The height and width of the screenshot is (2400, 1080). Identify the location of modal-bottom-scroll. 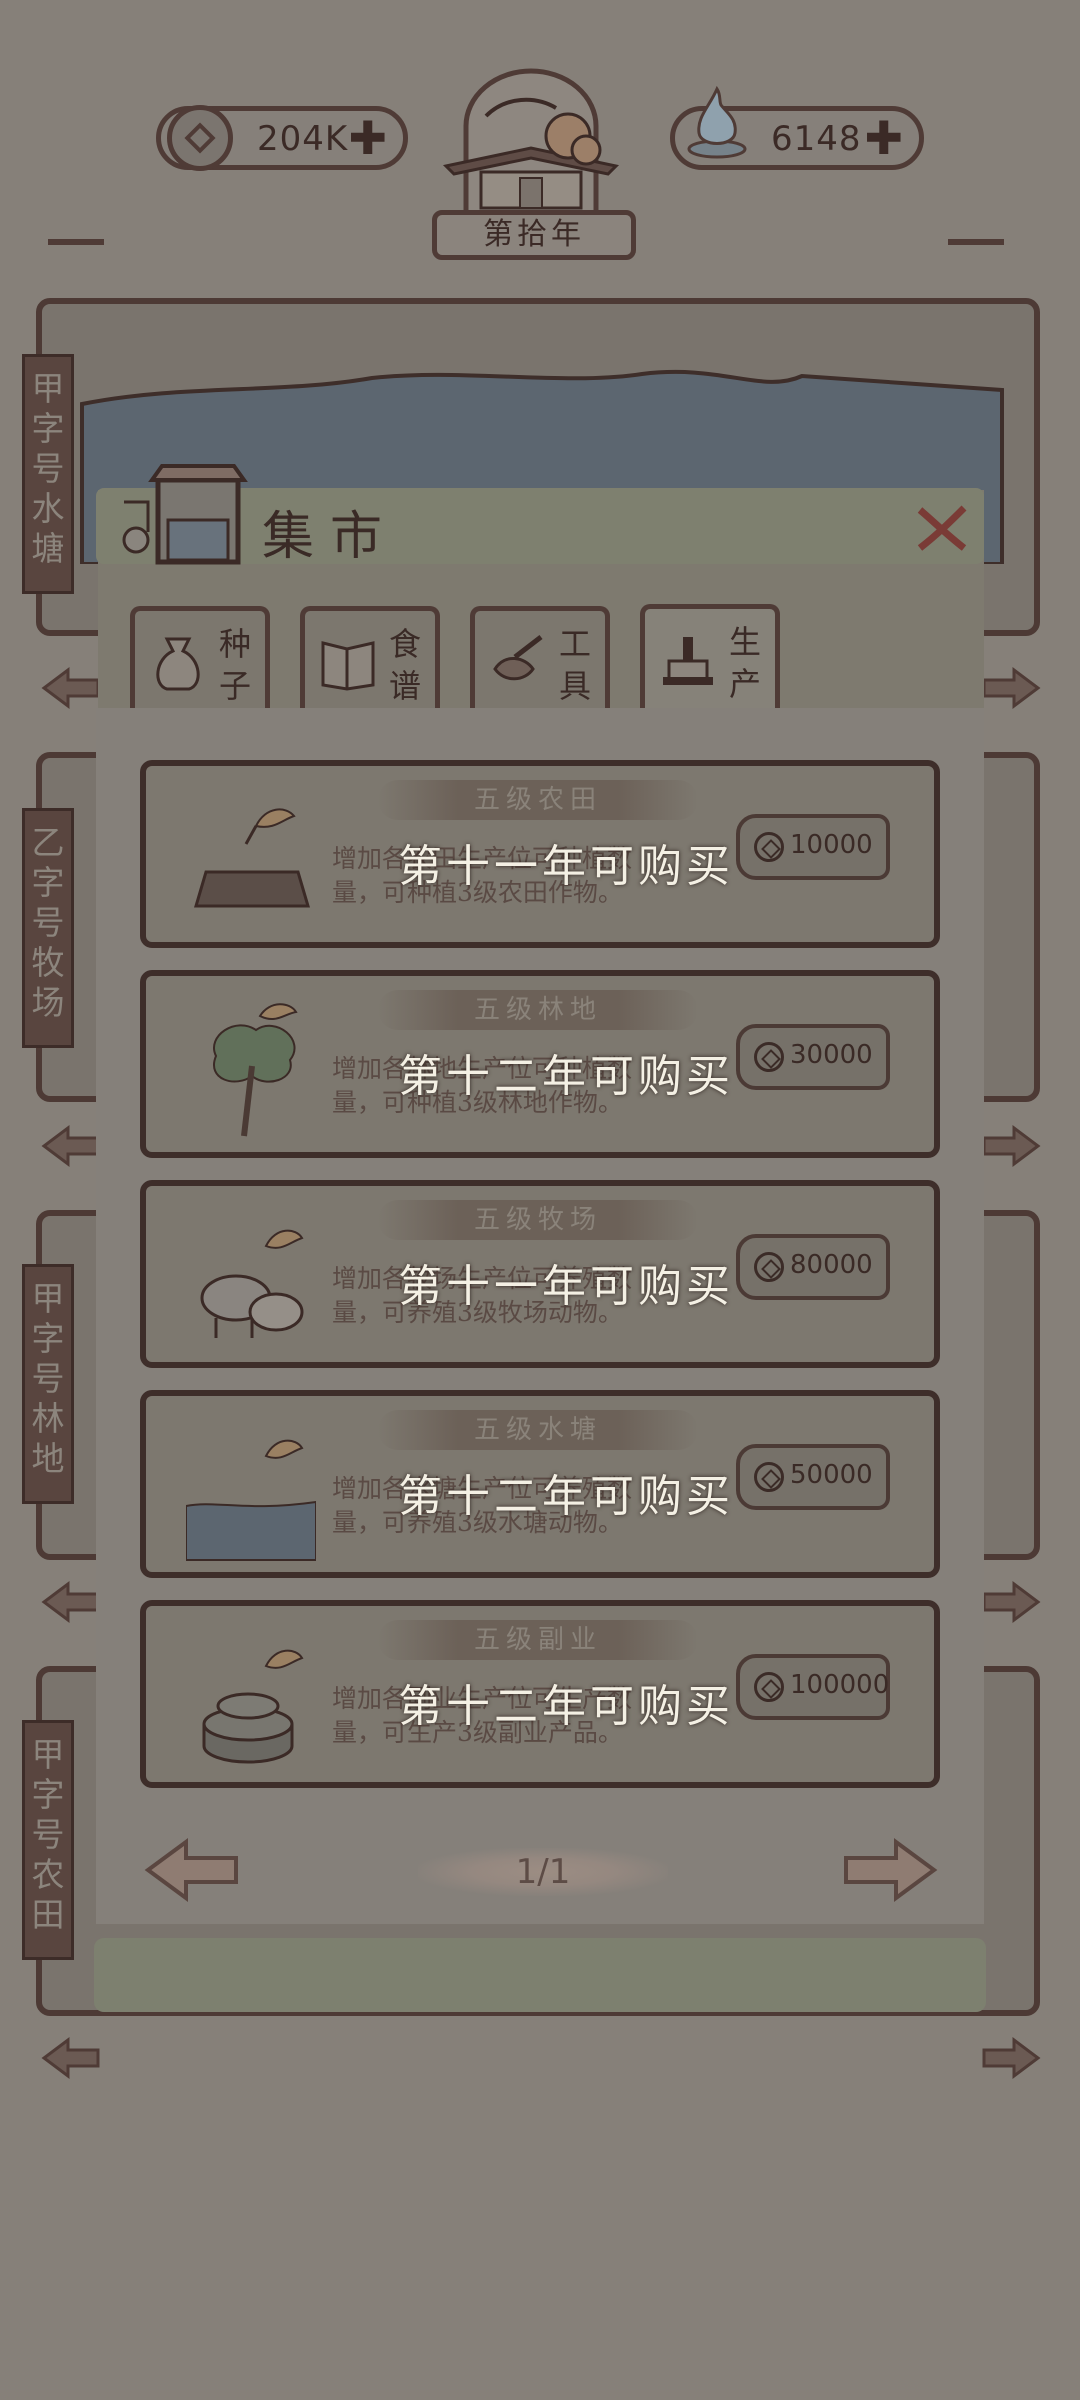
(540, 1975).